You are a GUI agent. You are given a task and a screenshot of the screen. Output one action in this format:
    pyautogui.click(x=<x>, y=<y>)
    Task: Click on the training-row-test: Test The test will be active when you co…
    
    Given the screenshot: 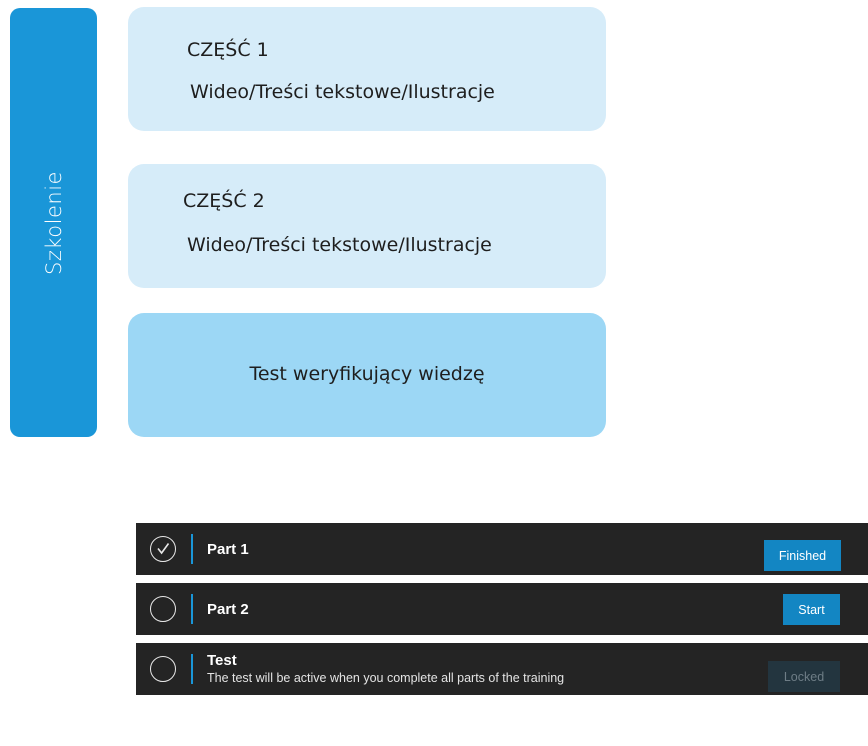 What is the action you would take?
    pyautogui.click(x=502, y=669)
    